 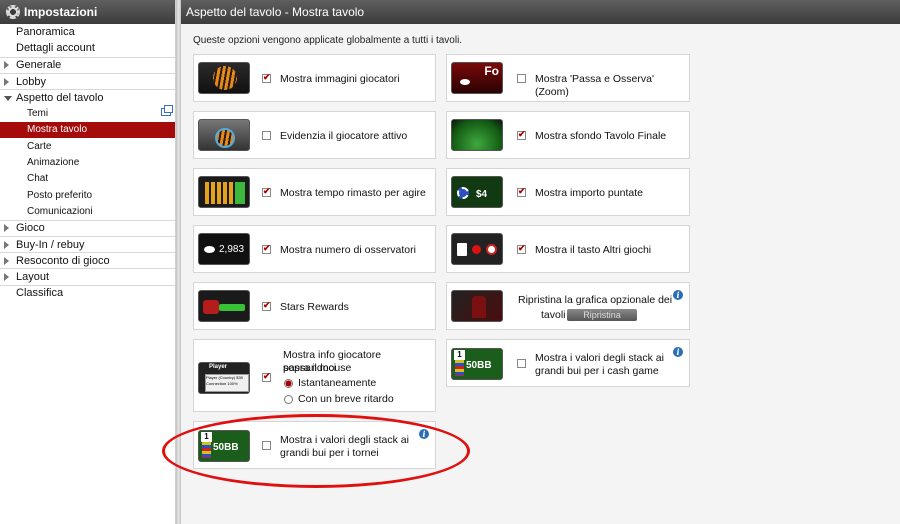 I want to click on mostra-immagini-checkbox, so click(x=266, y=77).